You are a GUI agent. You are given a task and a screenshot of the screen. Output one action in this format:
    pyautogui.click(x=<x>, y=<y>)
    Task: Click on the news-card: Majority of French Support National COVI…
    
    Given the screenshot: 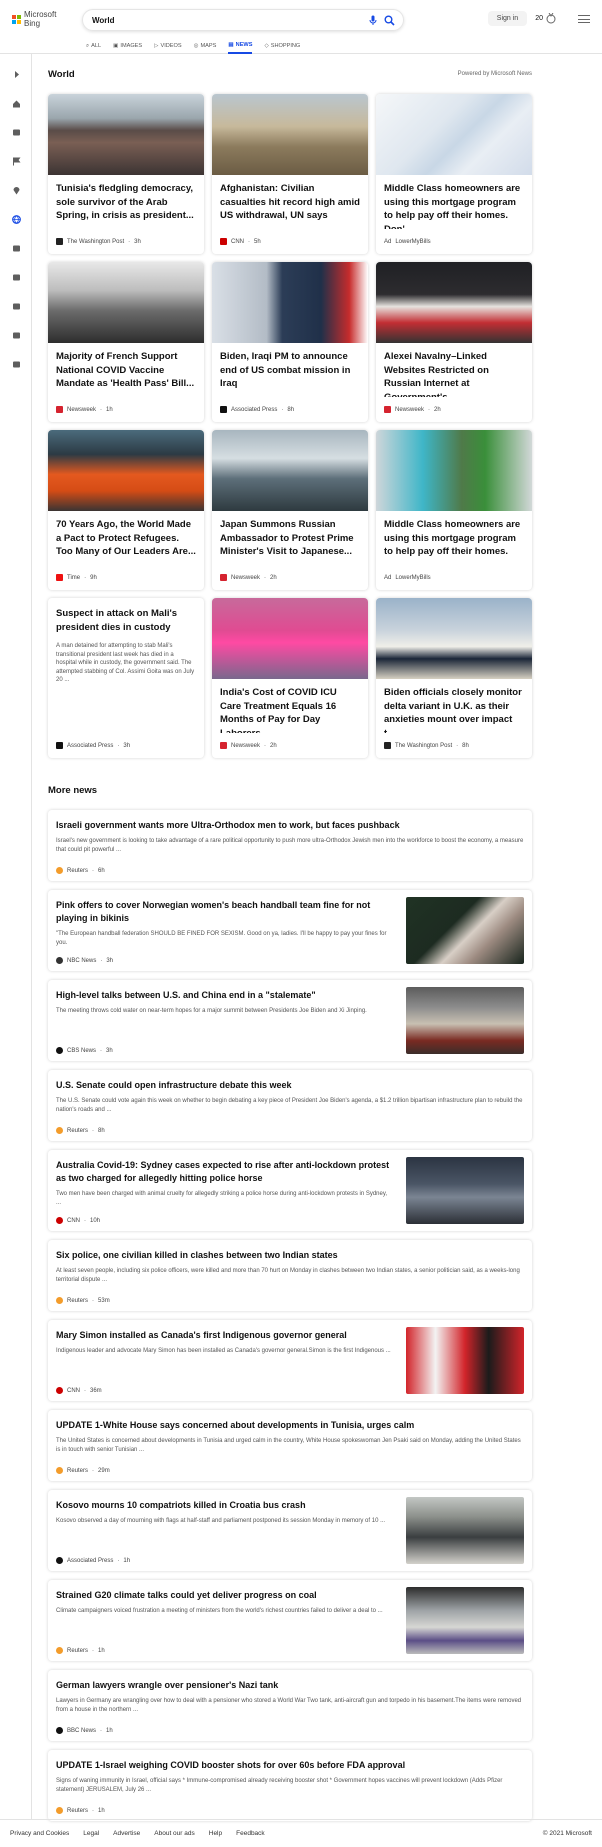 What is the action you would take?
    pyautogui.click(x=126, y=342)
    